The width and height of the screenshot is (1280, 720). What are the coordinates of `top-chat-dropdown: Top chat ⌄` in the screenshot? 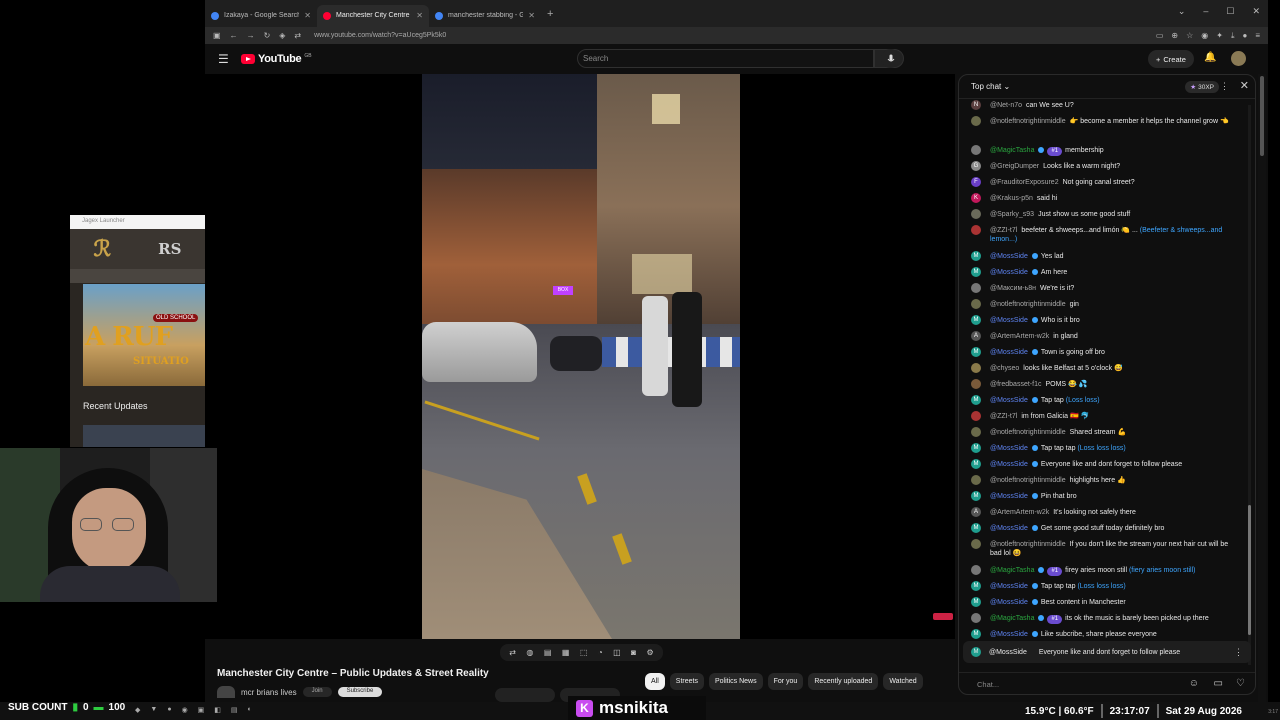 It's located at (990, 86).